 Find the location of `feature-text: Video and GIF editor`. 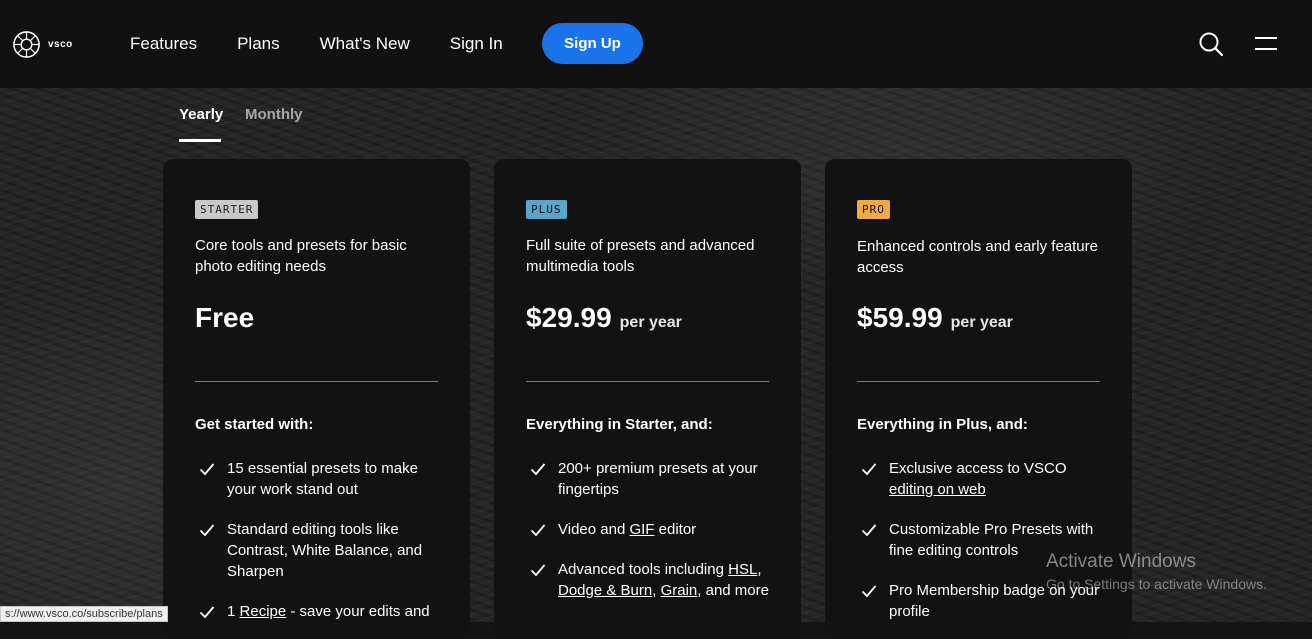

feature-text: Video and GIF editor is located at coordinates (627, 529).